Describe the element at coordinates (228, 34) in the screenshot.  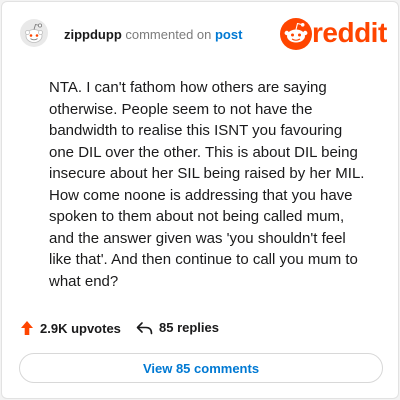
I see `post-link: post` at that location.